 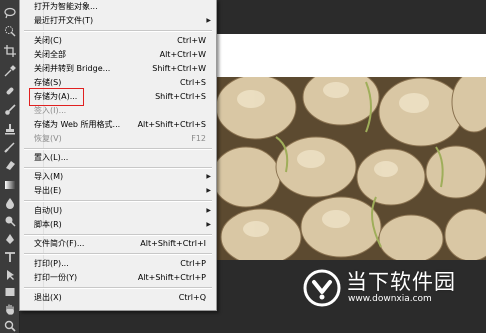 I want to click on menu-item-save-for-web: 存储为 Web 所用格式... Alt+Shift+Ctrl+S, so click(x=118, y=125).